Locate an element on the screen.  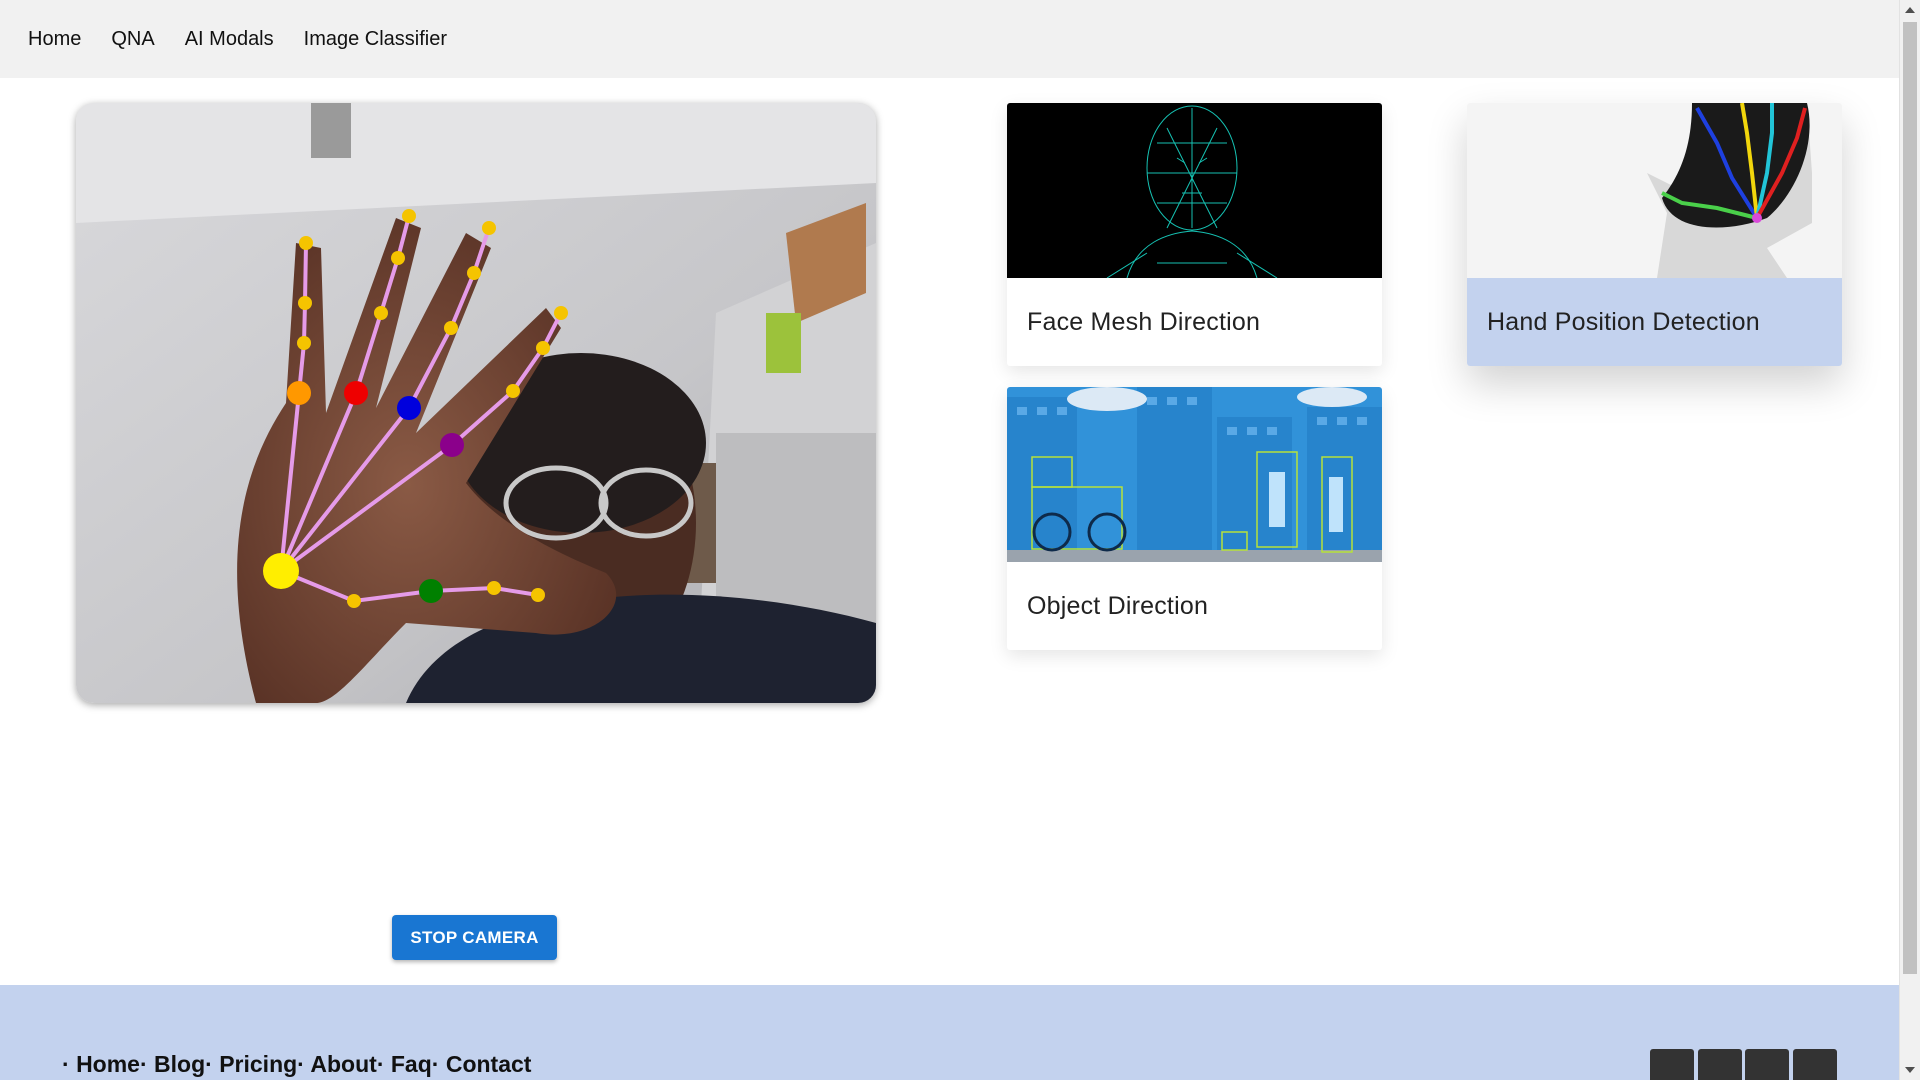
scrollbar-thumb is located at coordinates (1910, 498).